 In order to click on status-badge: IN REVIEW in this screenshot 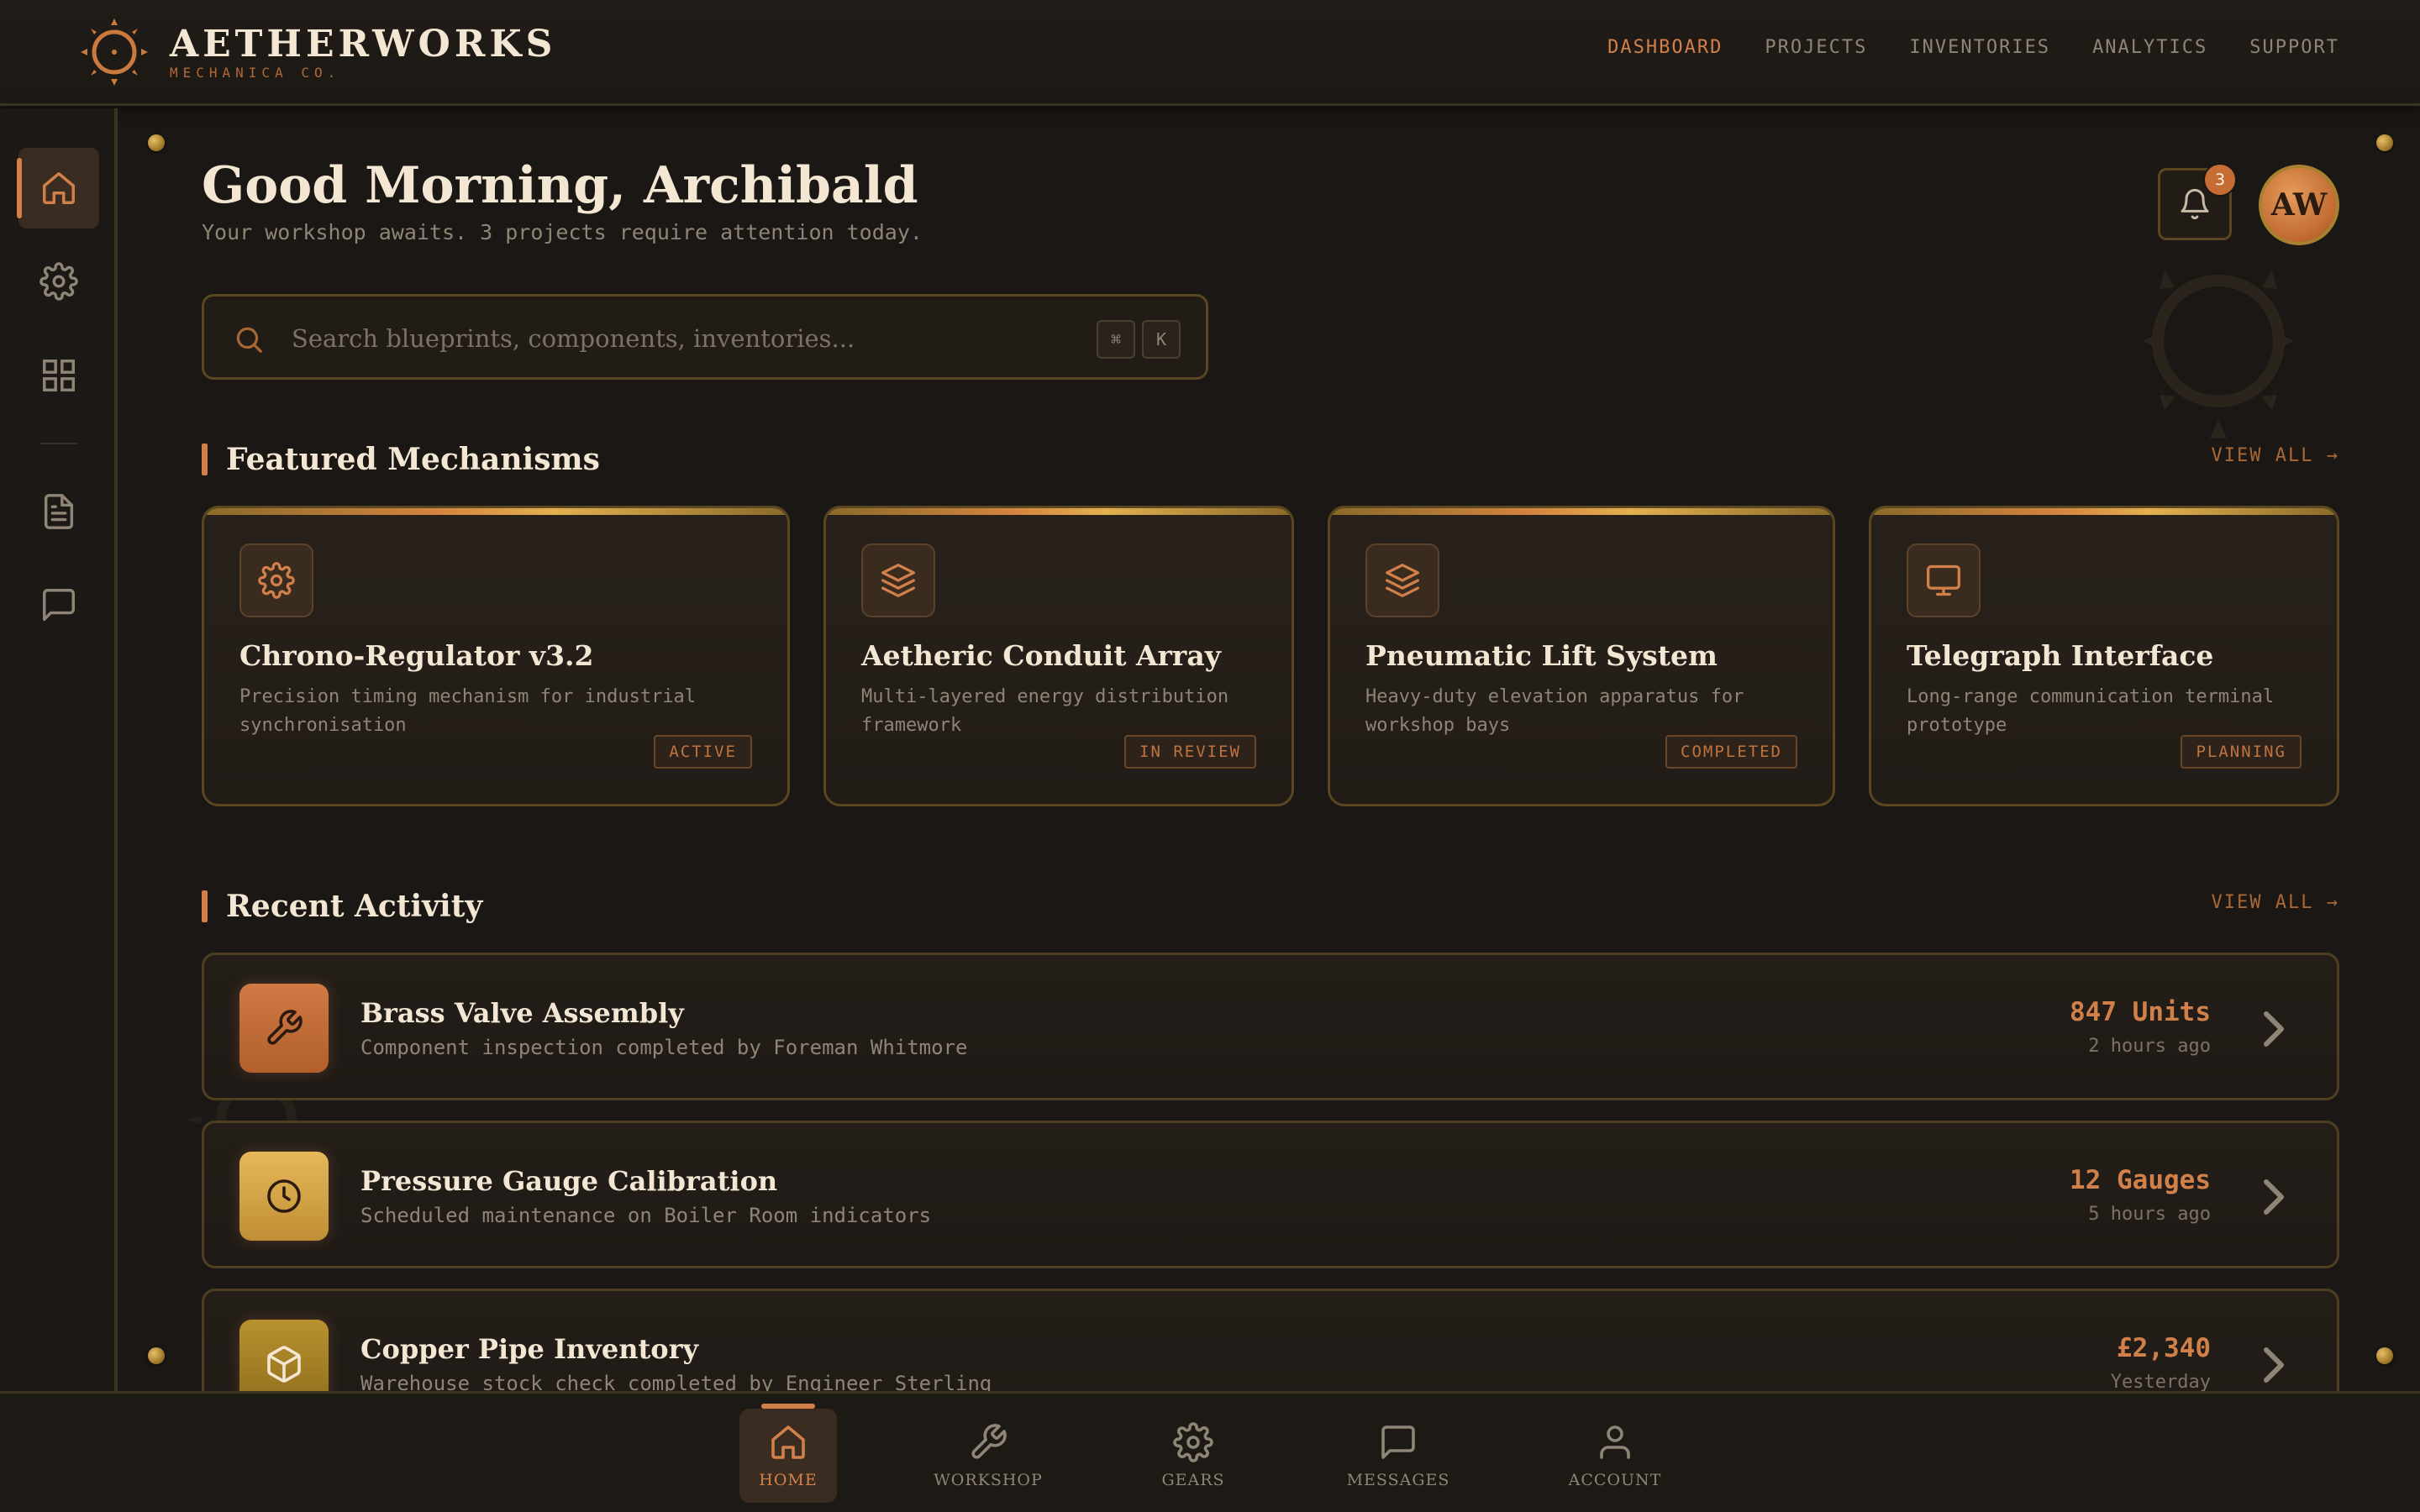, I will do `click(1190, 752)`.